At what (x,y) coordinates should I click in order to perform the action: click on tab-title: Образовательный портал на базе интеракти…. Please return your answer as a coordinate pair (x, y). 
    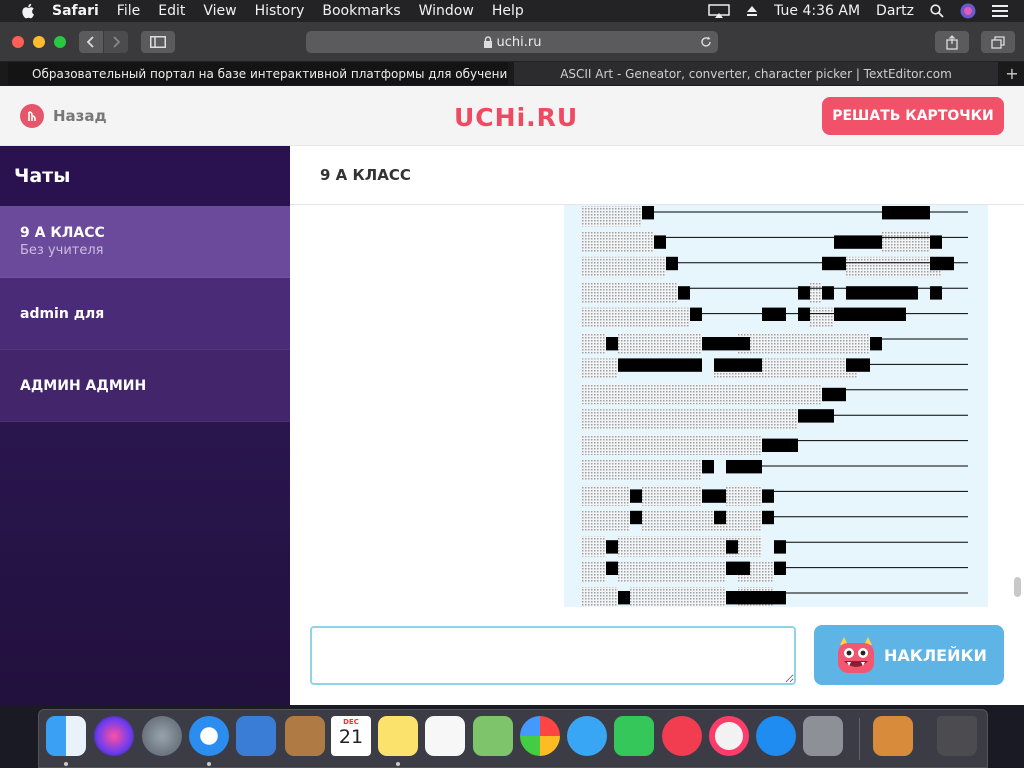
    Looking at the image, I should click on (270, 73).